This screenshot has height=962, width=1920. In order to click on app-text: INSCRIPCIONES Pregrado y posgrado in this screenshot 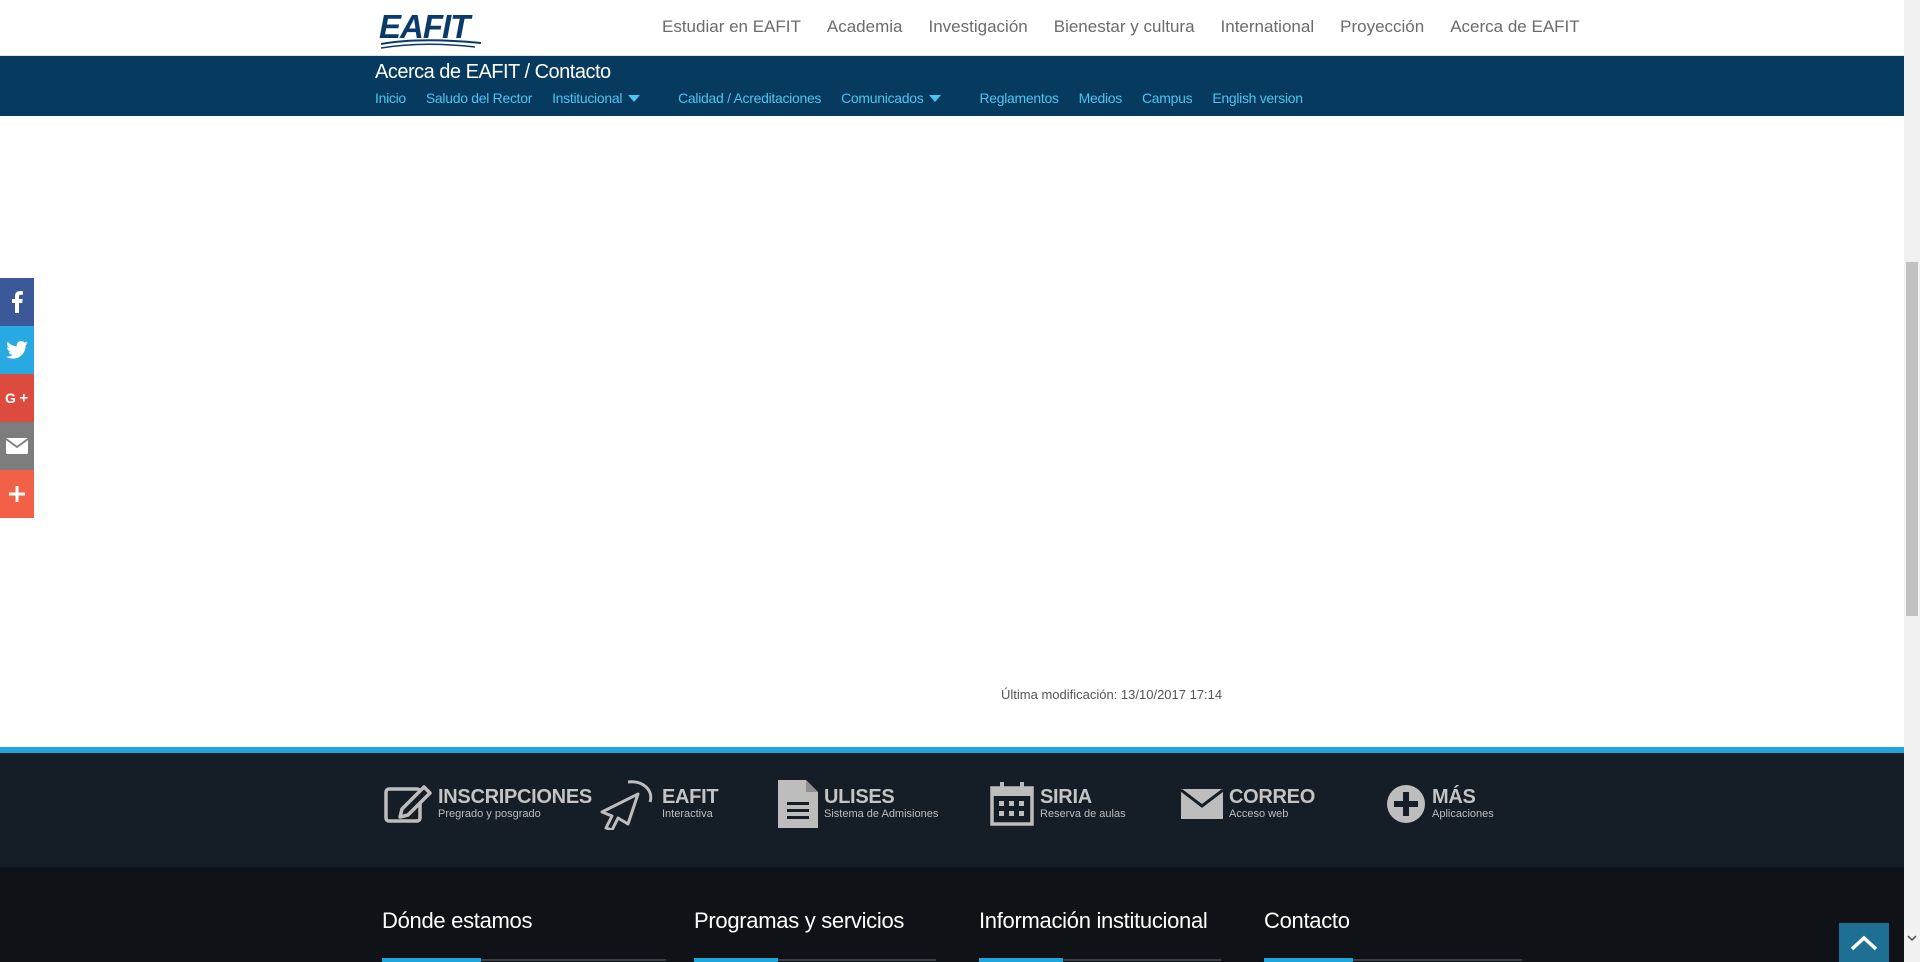, I will do `click(515, 804)`.